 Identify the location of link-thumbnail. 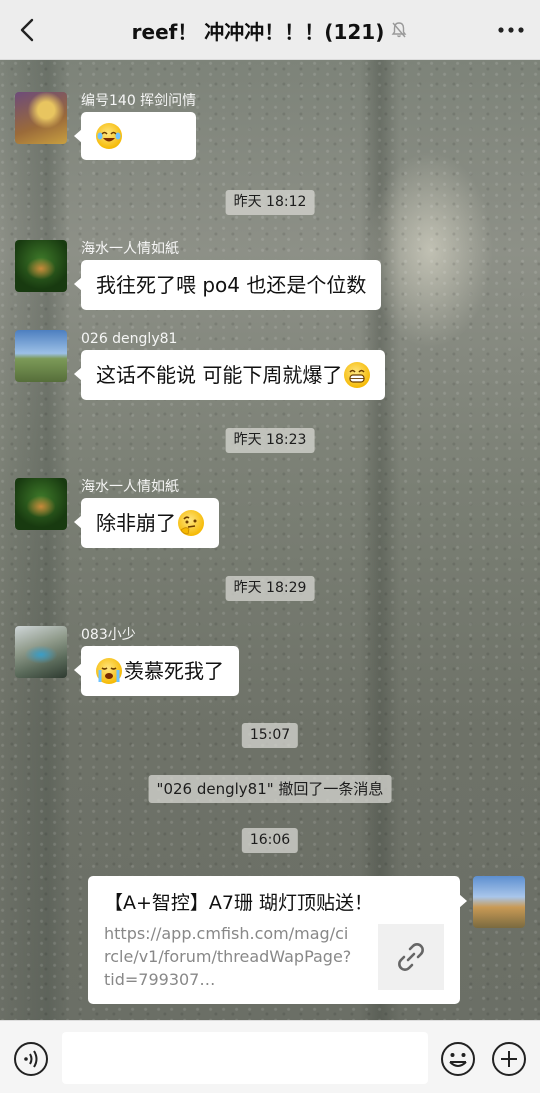
(411, 957).